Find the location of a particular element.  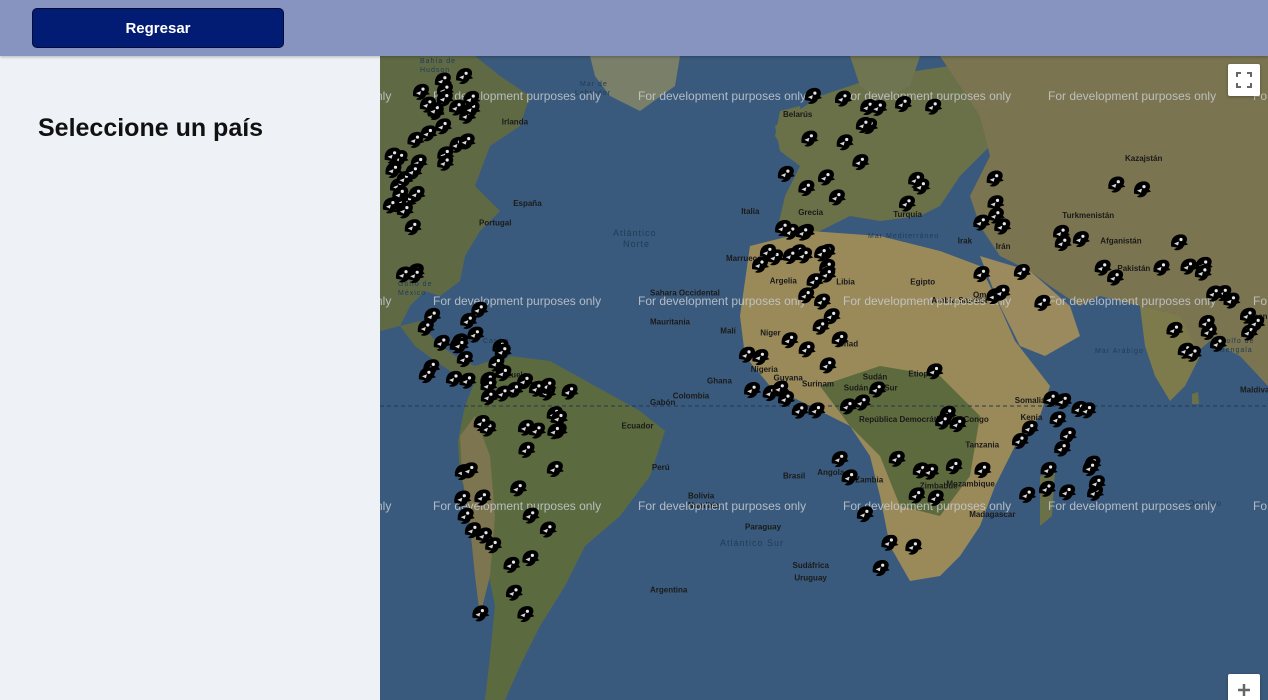

country-label: Angola is located at coordinates (831, 472).